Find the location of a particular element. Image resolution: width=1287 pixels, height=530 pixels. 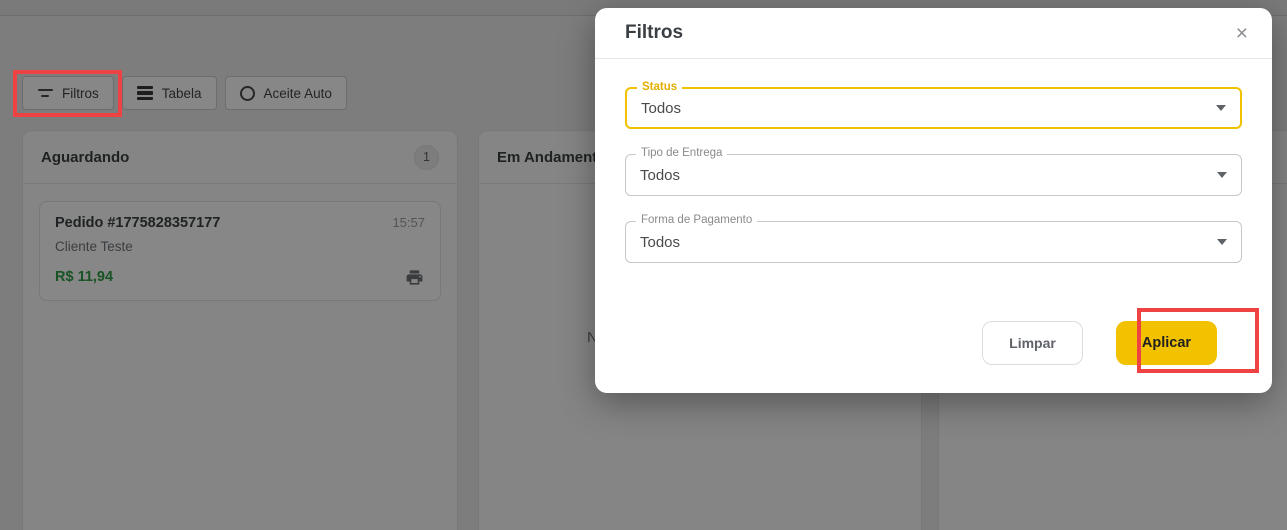

clear-button: Limpar is located at coordinates (1032, 343).